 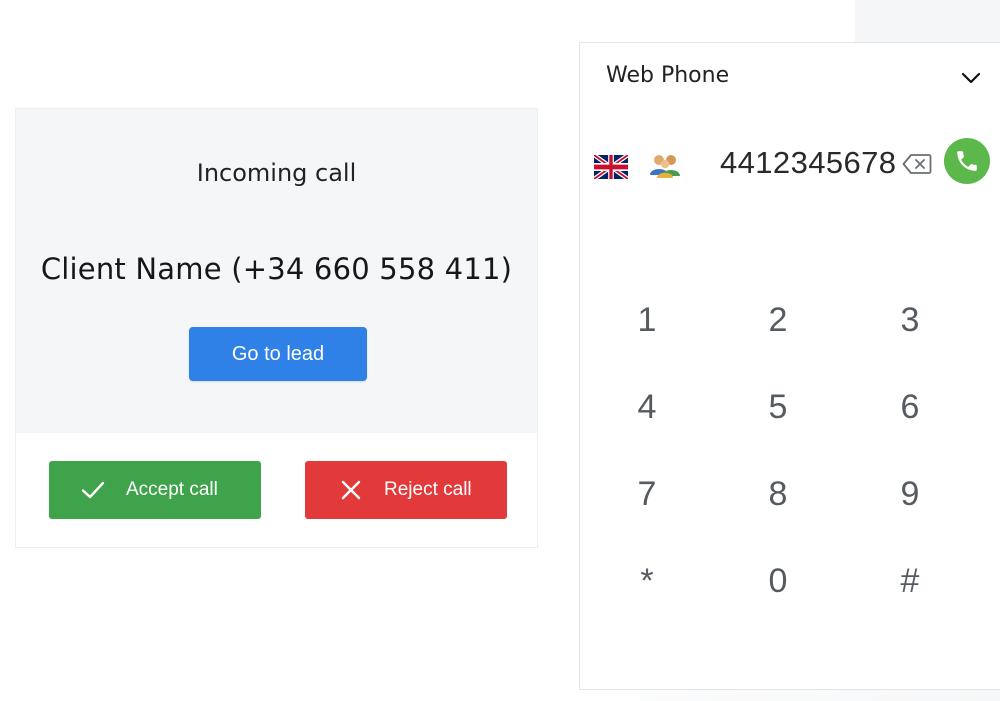 What do you see at coordinates (647, 581) in the screenshot?
I see `keypad-key-star: *` at bounding box center [647, 581].